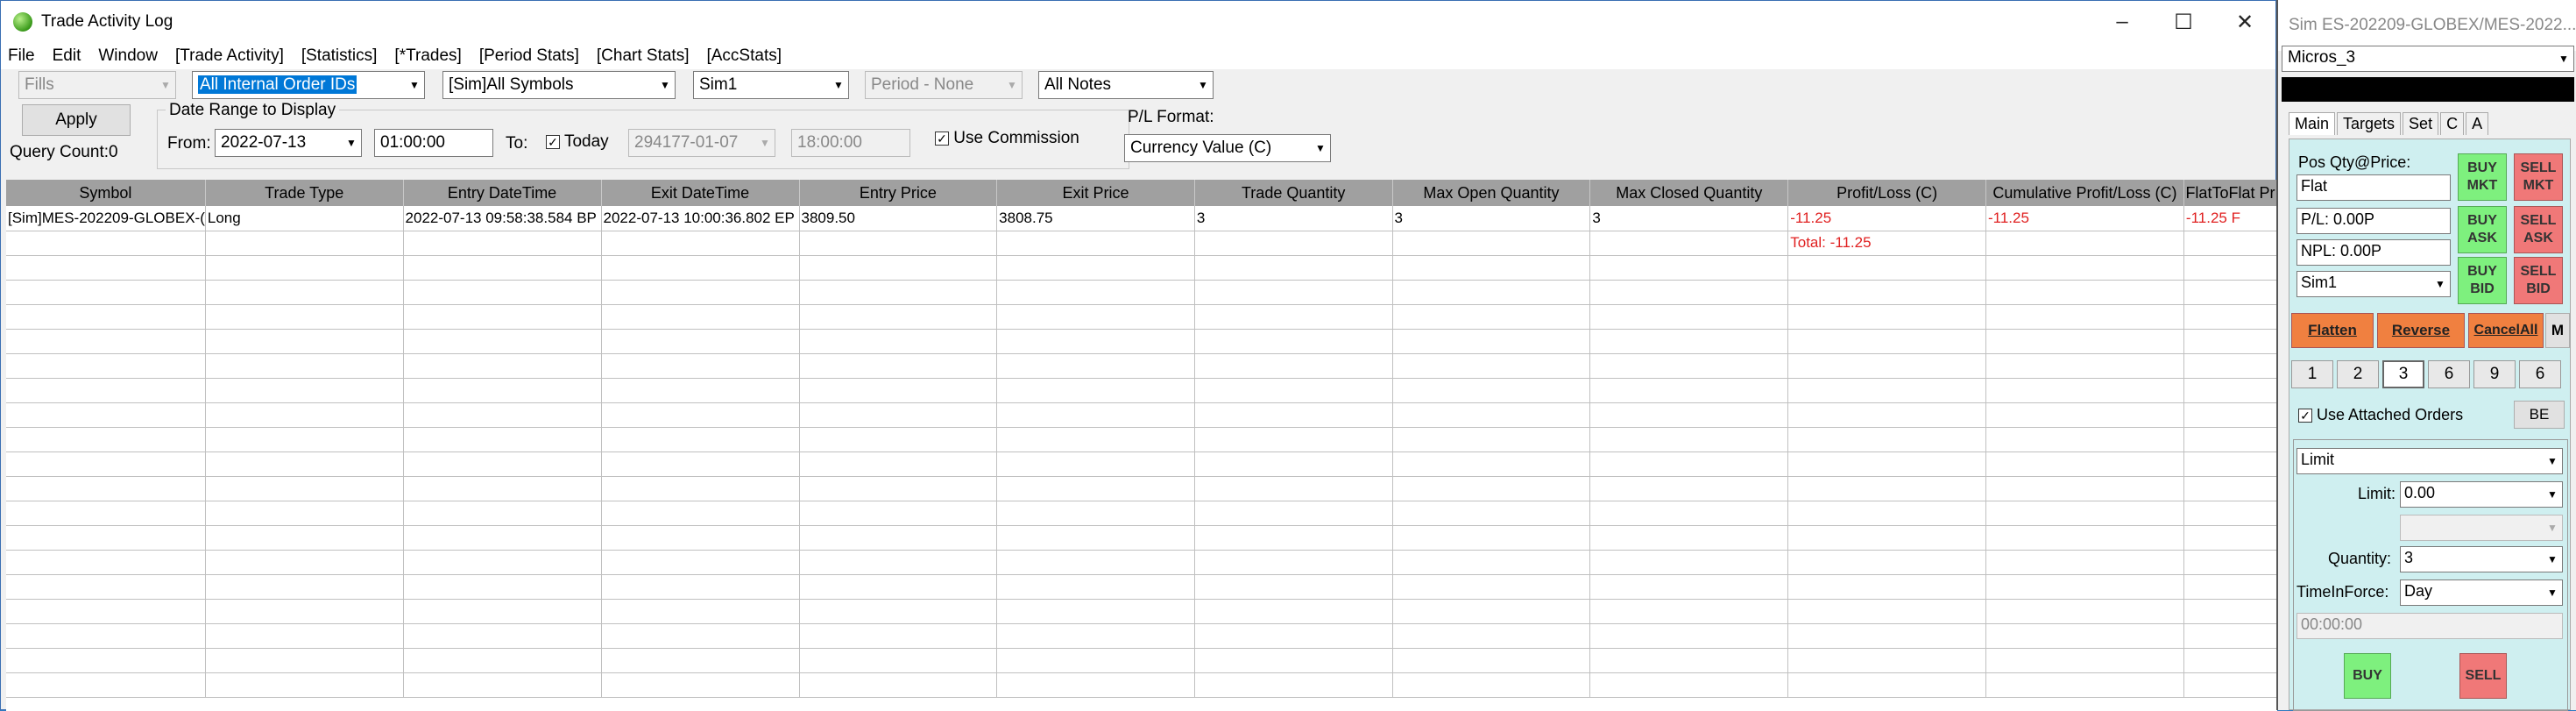 Image resolution: width=2576 pixels, height=711 pixels. Describe the element at coordinates (2477, 123) in the screenshot. I see `tab-a: A` at that location.